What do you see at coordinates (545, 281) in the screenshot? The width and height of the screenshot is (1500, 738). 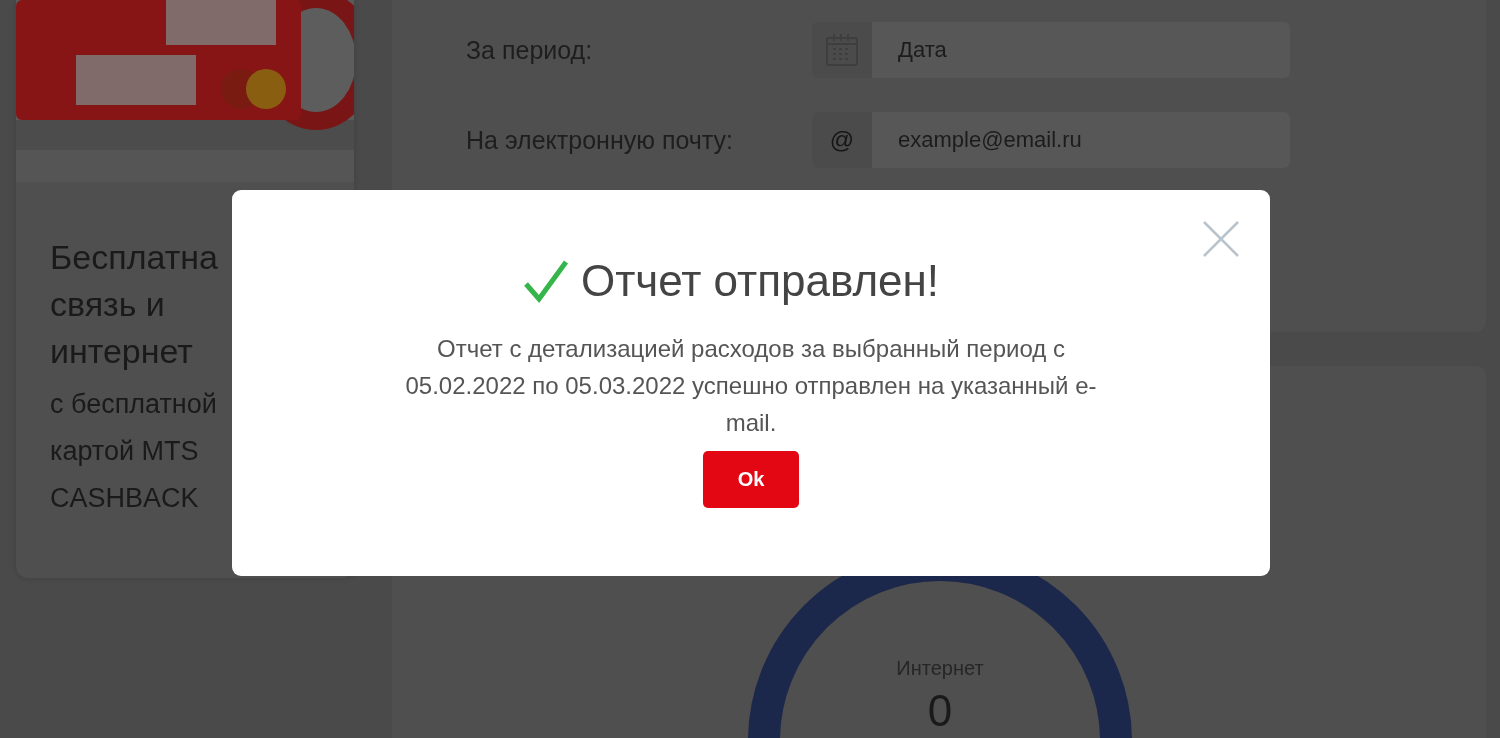 I see `check-icon` at bounding box center [545, 281].